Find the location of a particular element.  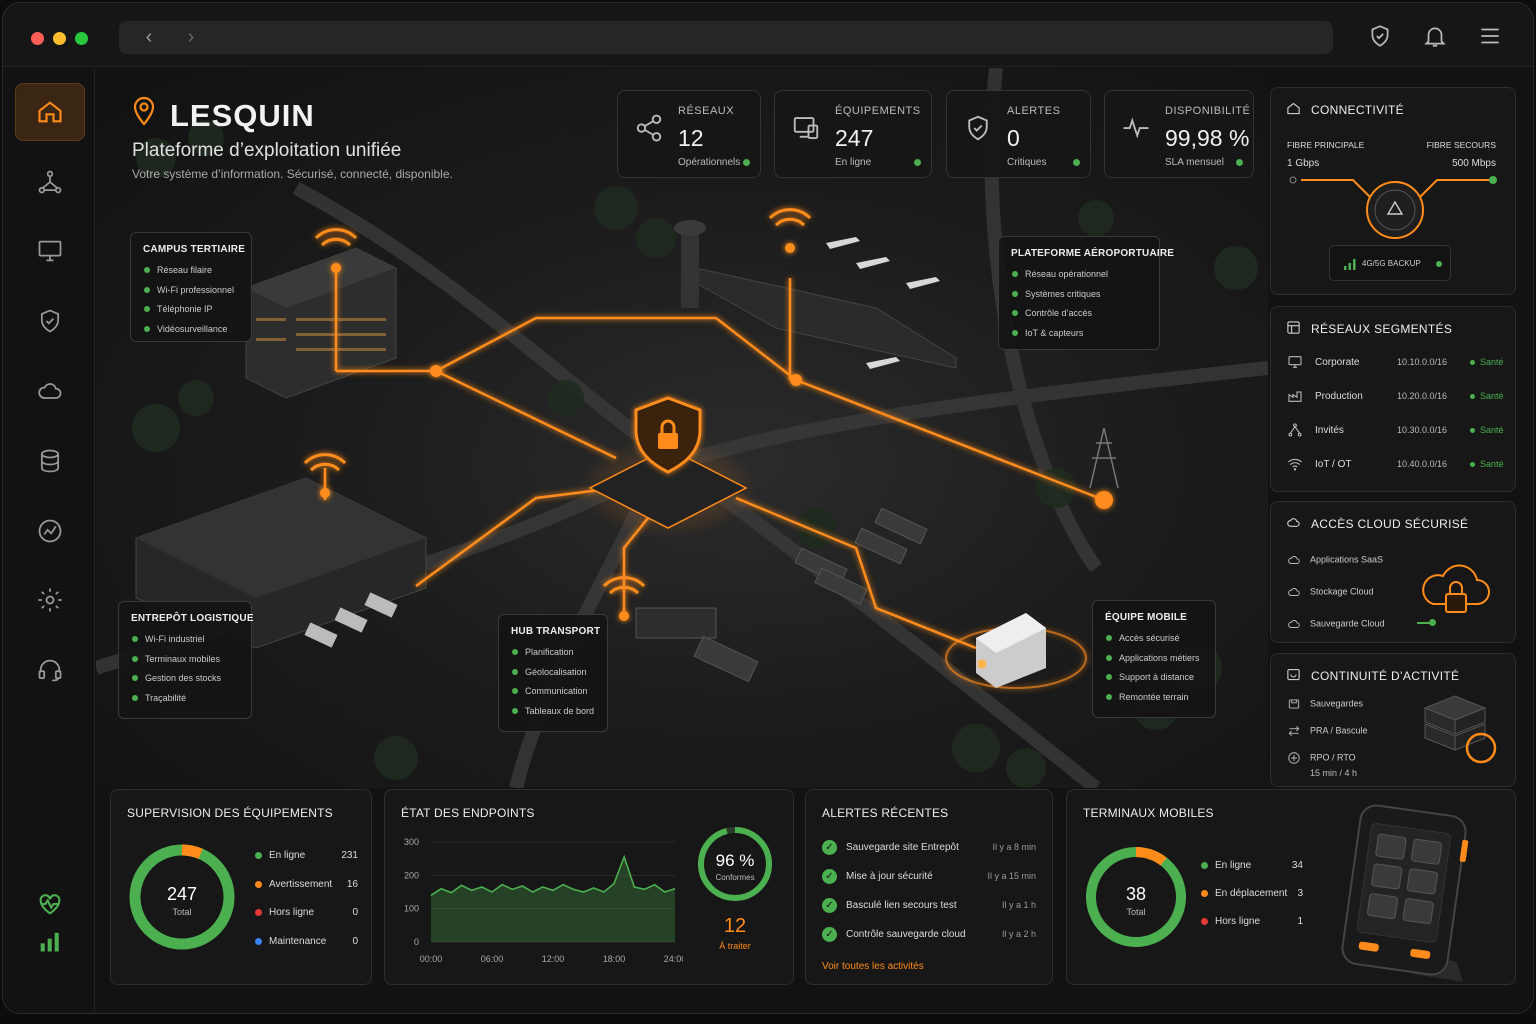

x-tick-label: 18:00 is located at coordinates (614, 959).